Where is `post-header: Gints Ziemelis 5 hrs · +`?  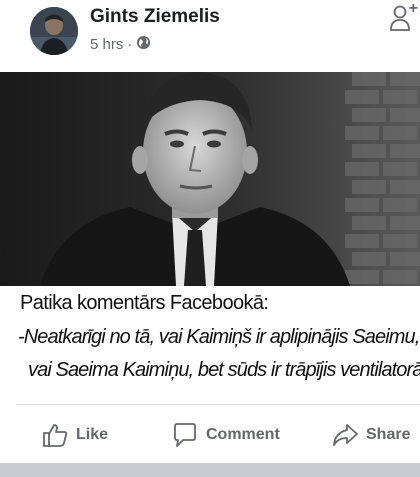
post-header: Gints Ziemelis 5 hrs · + is located at coordinates (210, 35).